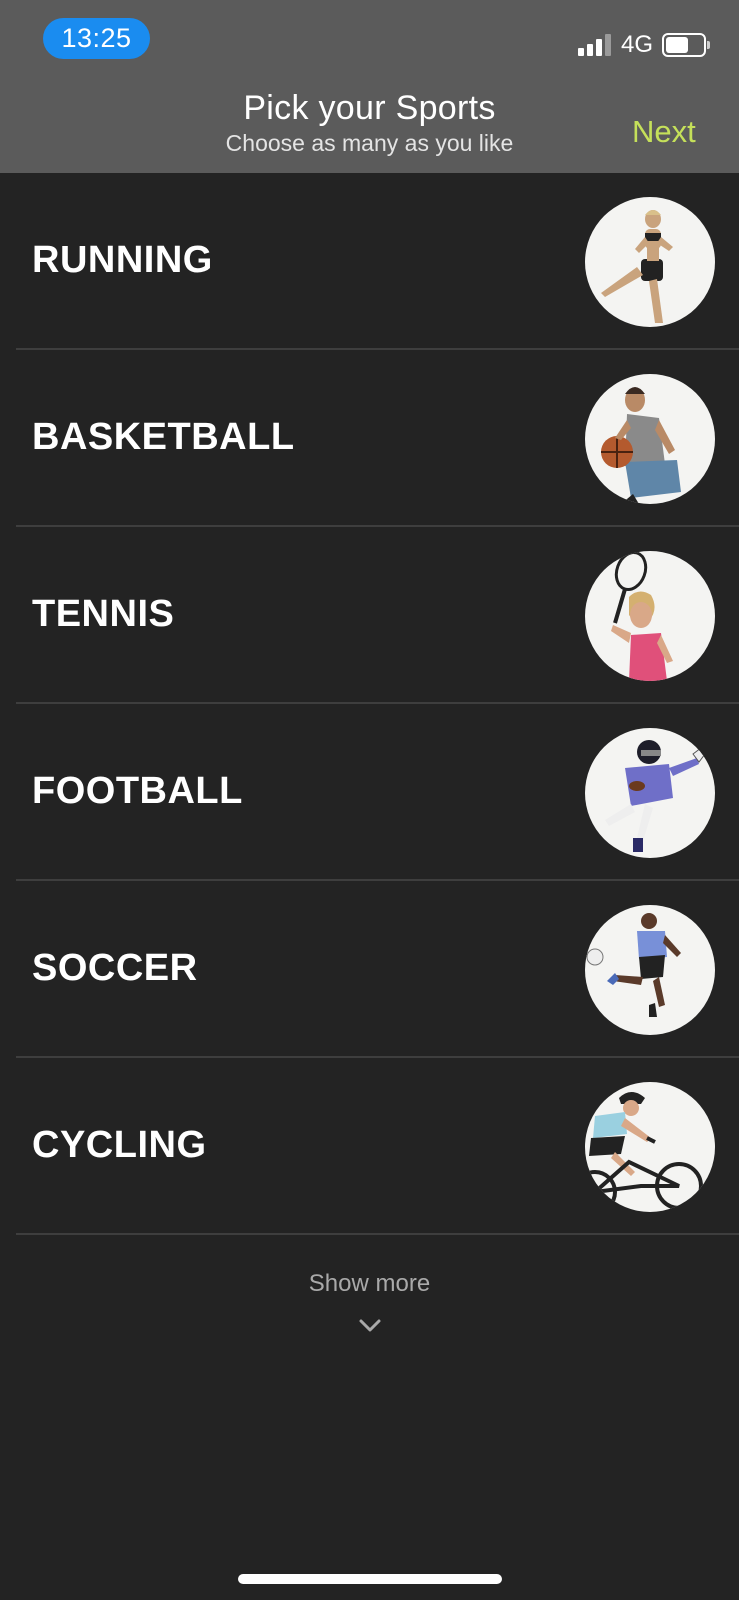 This screenshot has height=1600, width=739. I want to click on status-bar: 13:25 4G, so click(369, 40).